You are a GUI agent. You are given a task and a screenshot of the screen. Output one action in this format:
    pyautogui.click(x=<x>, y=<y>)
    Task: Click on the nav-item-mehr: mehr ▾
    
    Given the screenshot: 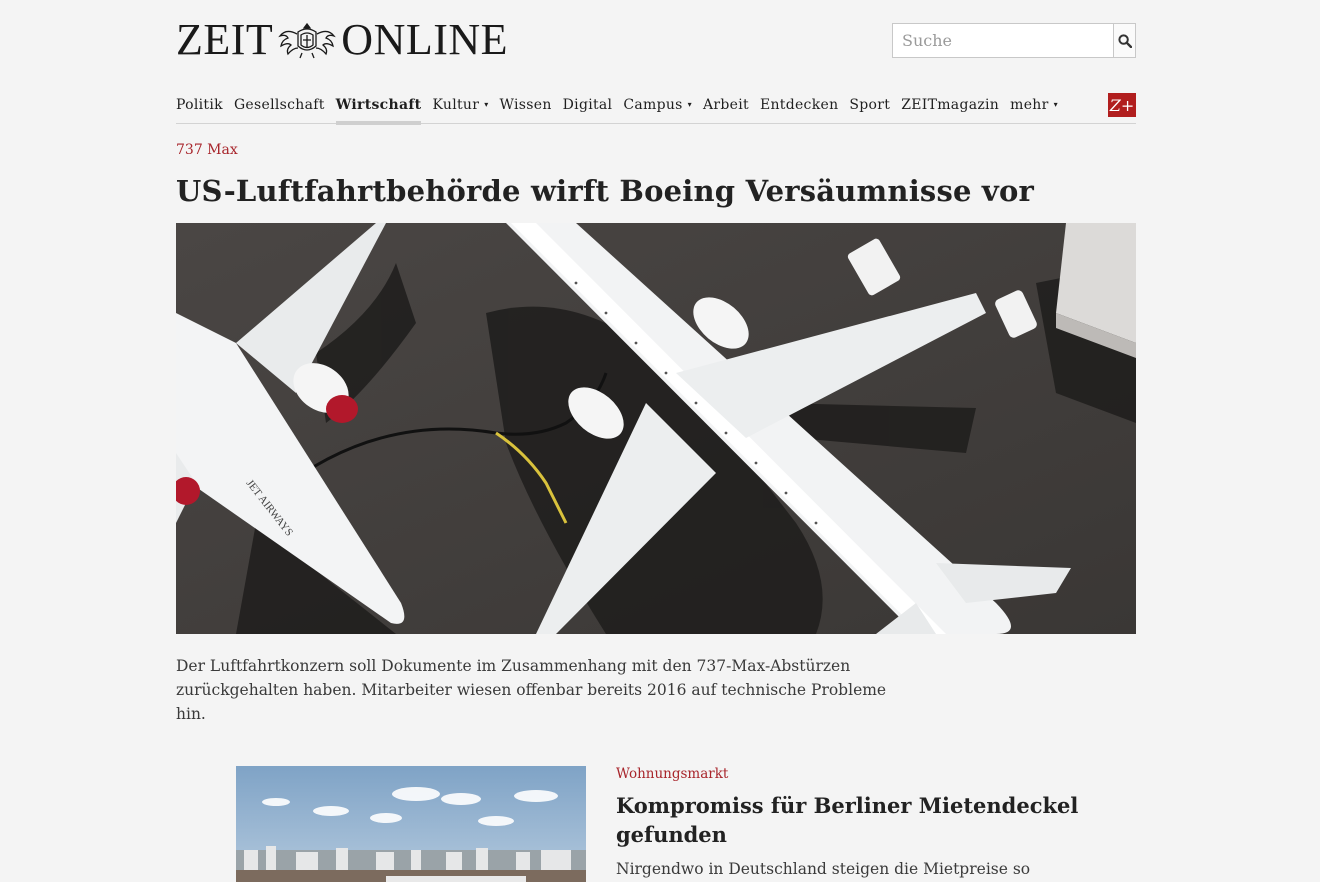 What is the action you would take?
    pyautogui.click(x=1034, y=108)
    